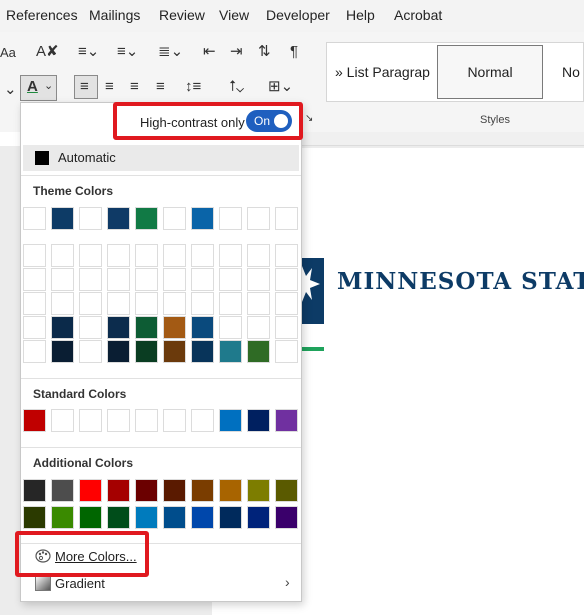 This screenshot has height=615, width=584. I want to click on align-left-icon: ≡, so click(84, 86).